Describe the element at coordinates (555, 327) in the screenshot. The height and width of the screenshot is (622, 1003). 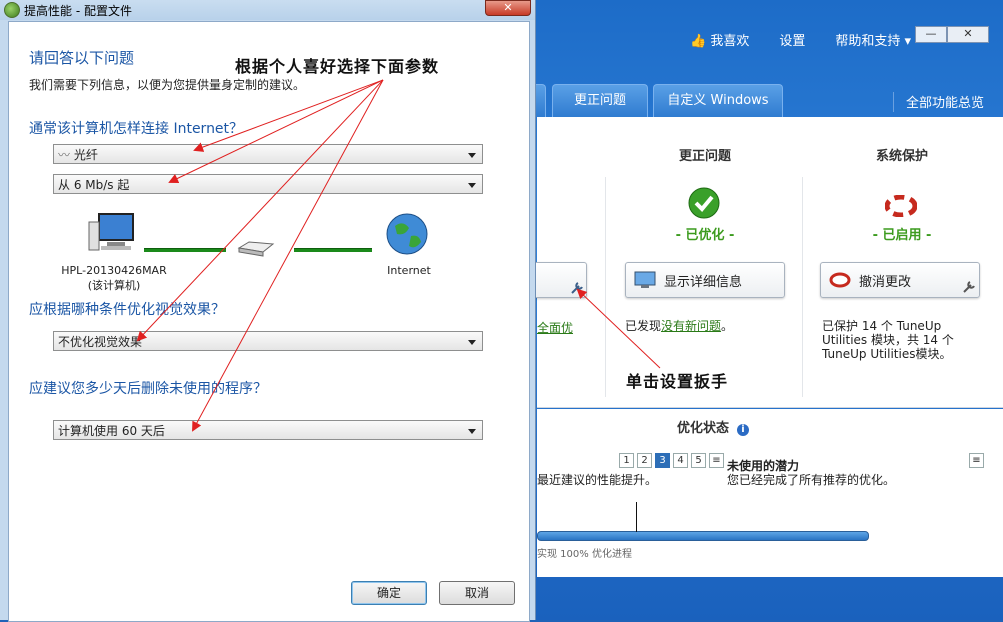
I see `full-optimize-link: 全面优` at that location.